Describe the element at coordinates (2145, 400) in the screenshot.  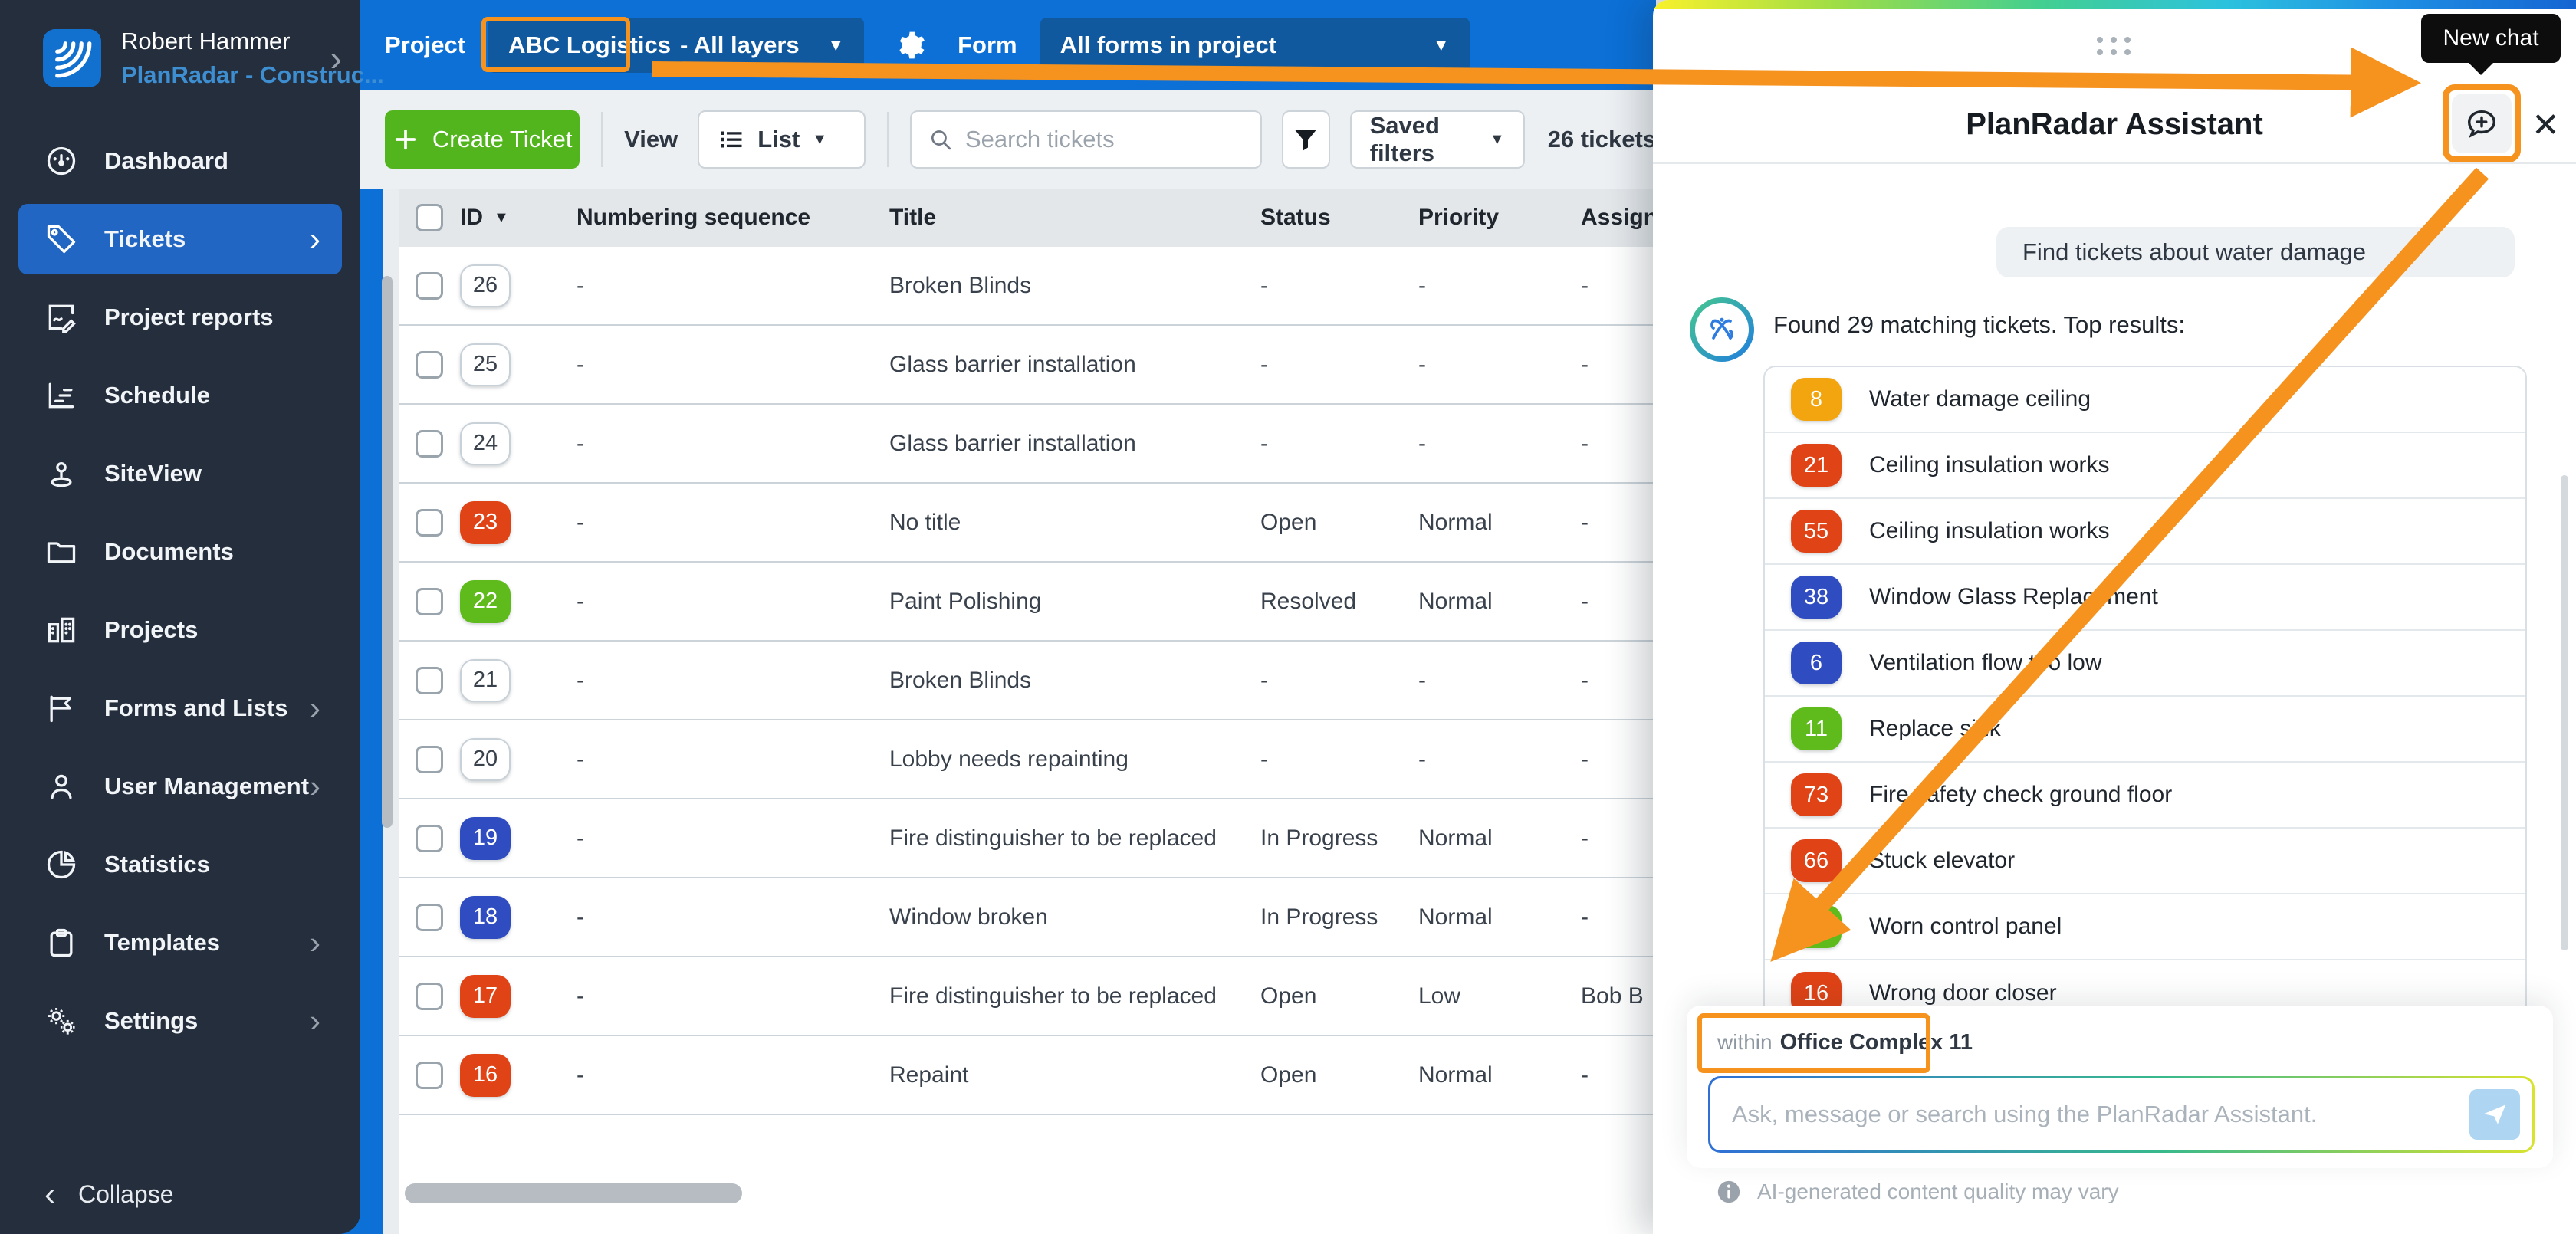
I see `result-row: 8 Water damage ceiling` at that location.